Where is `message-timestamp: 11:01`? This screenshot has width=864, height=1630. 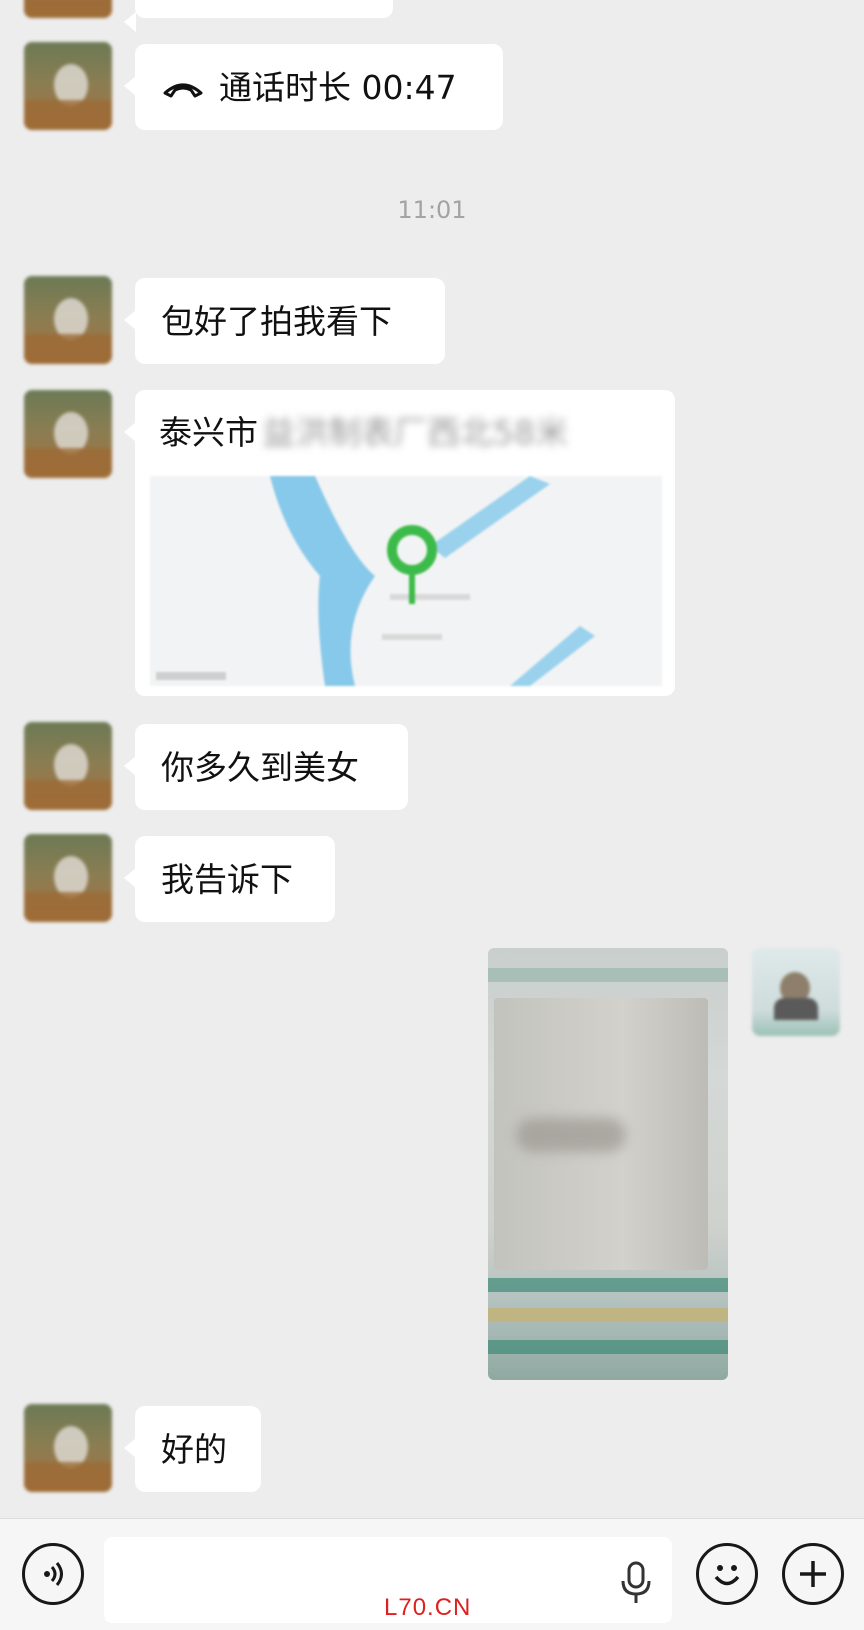
message-timestamp: 11:01 is located at coordinates (432, 210).